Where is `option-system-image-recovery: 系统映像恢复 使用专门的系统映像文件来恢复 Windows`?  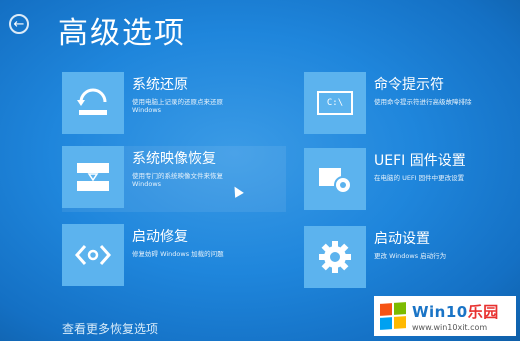
option-system-image-recovery: 系统映像恢复 使用专门的系统映像文件来恢复 Windows is located at coordinates (174, 179).